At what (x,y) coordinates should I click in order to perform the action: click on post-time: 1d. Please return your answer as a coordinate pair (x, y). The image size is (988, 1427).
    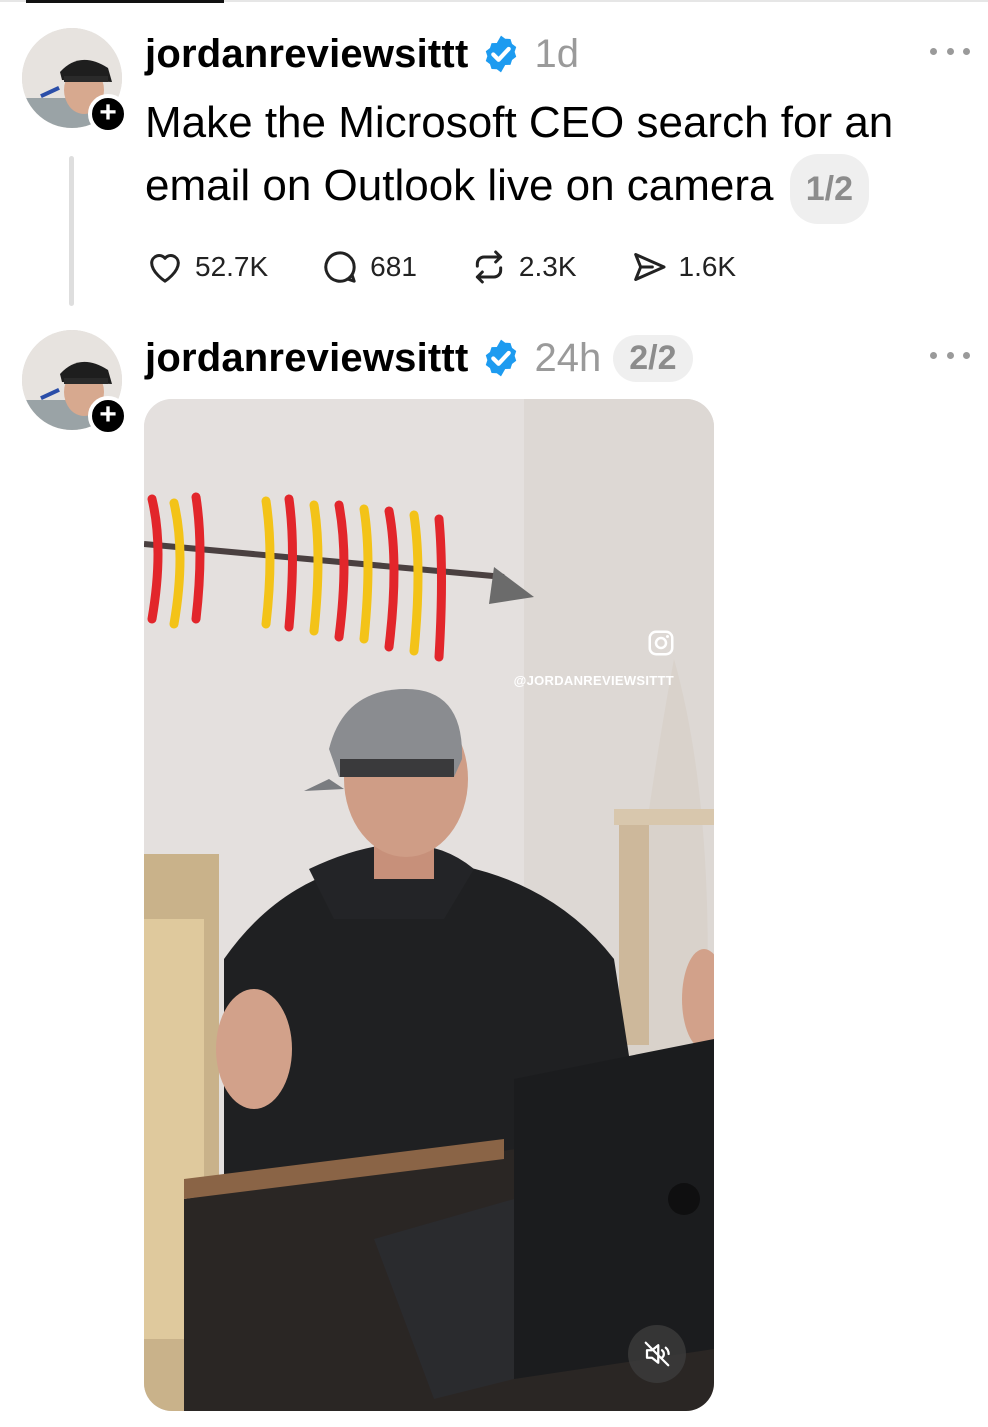
    Looking at the image, I should click on (556, 53).